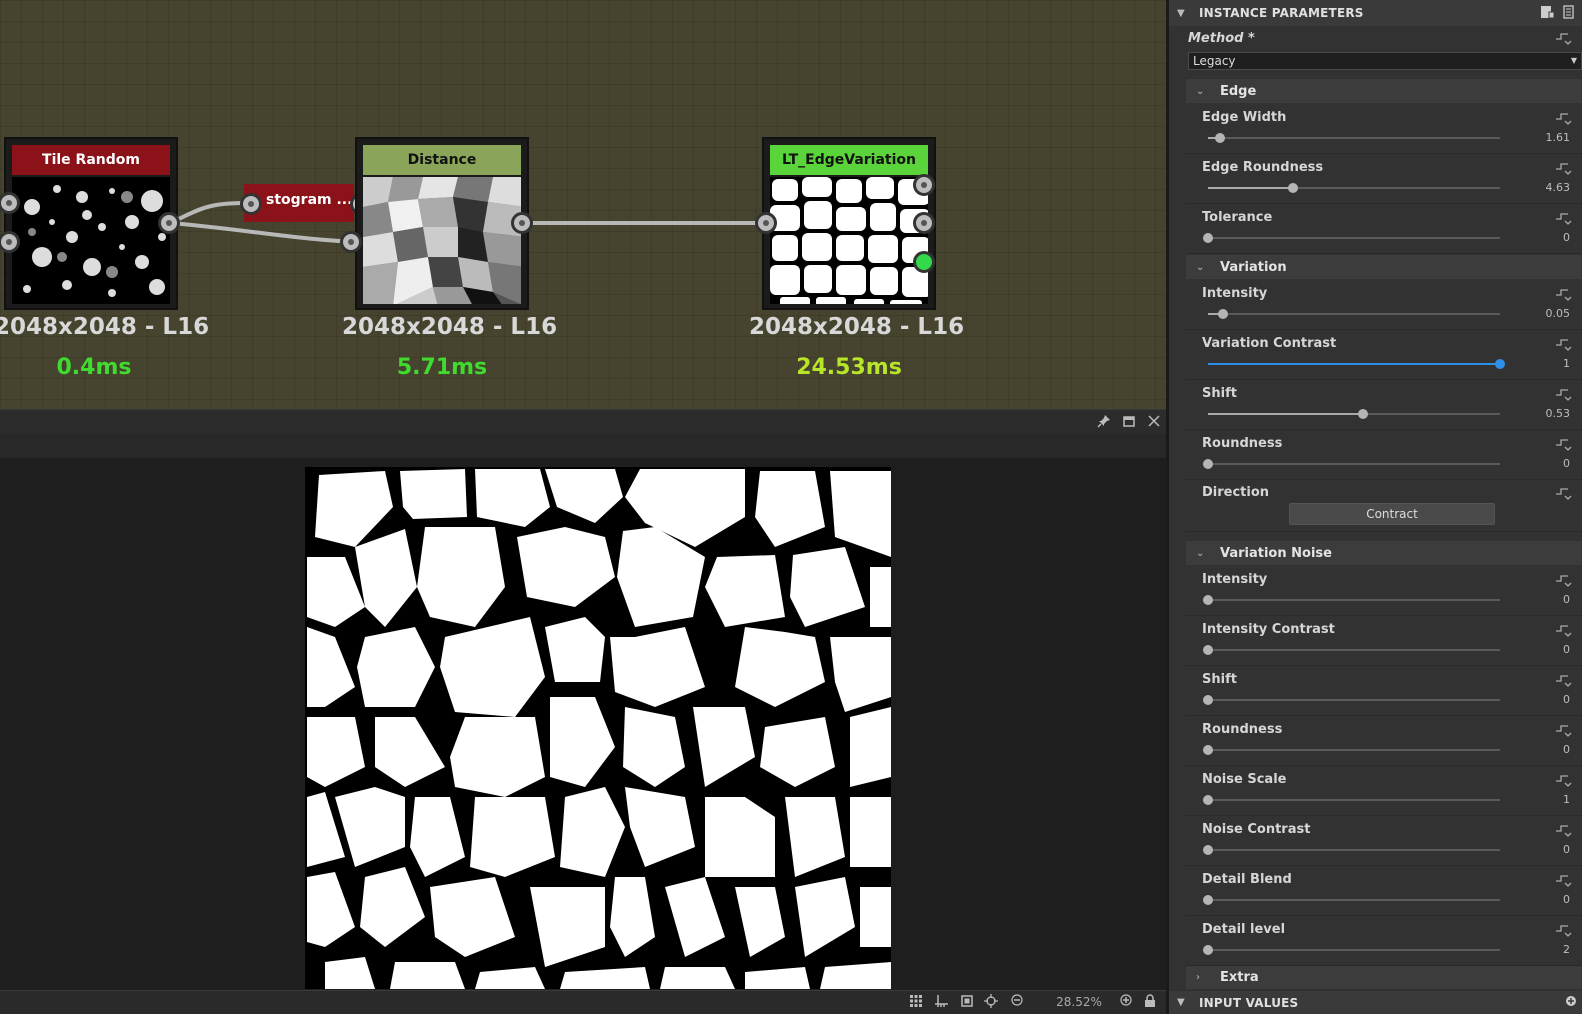  I want to click on center-icon, so click(991, 1003).